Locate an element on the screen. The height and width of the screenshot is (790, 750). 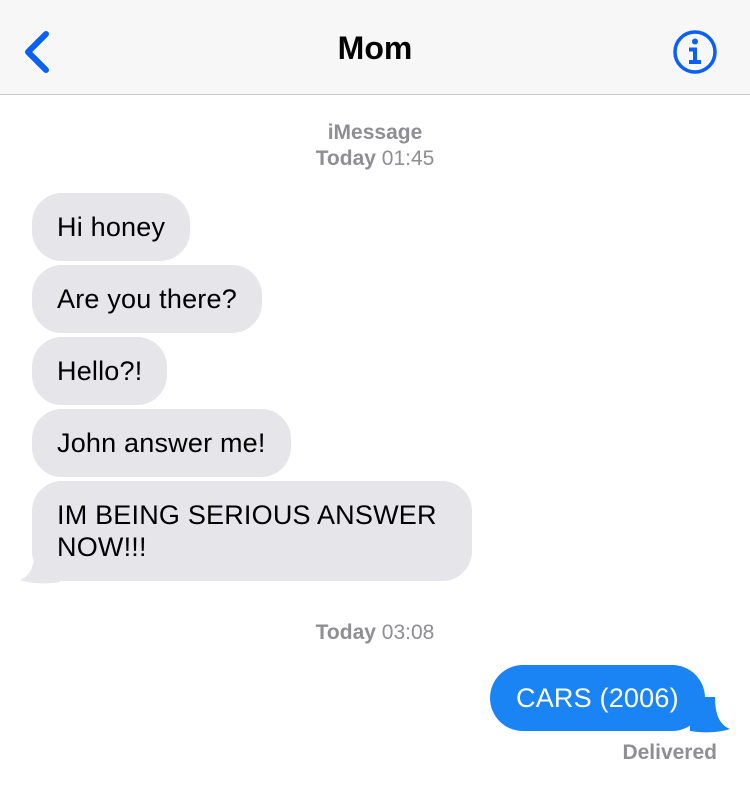
incoming-message: John answer me! is located at coordinates (161, 443).